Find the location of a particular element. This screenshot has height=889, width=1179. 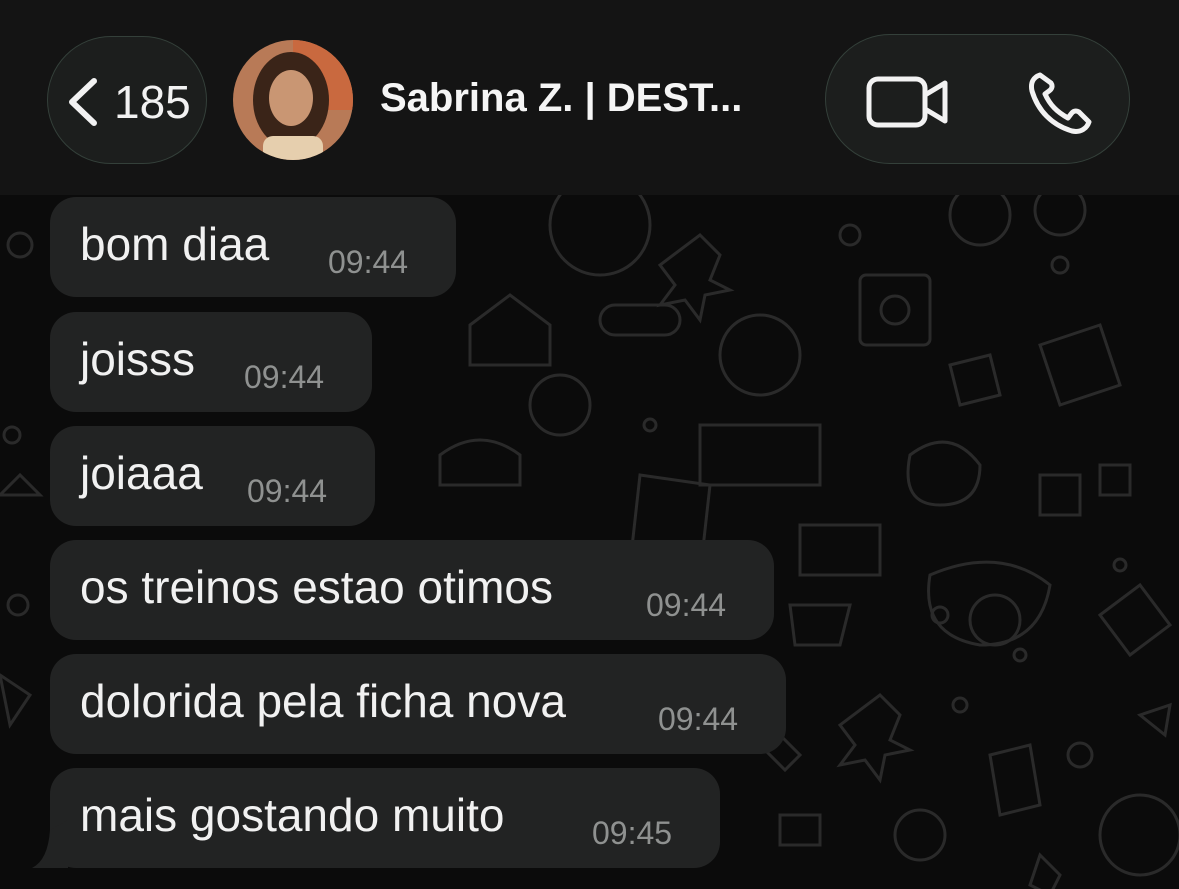

video-camera-icon is located at coordinates (908, 102).